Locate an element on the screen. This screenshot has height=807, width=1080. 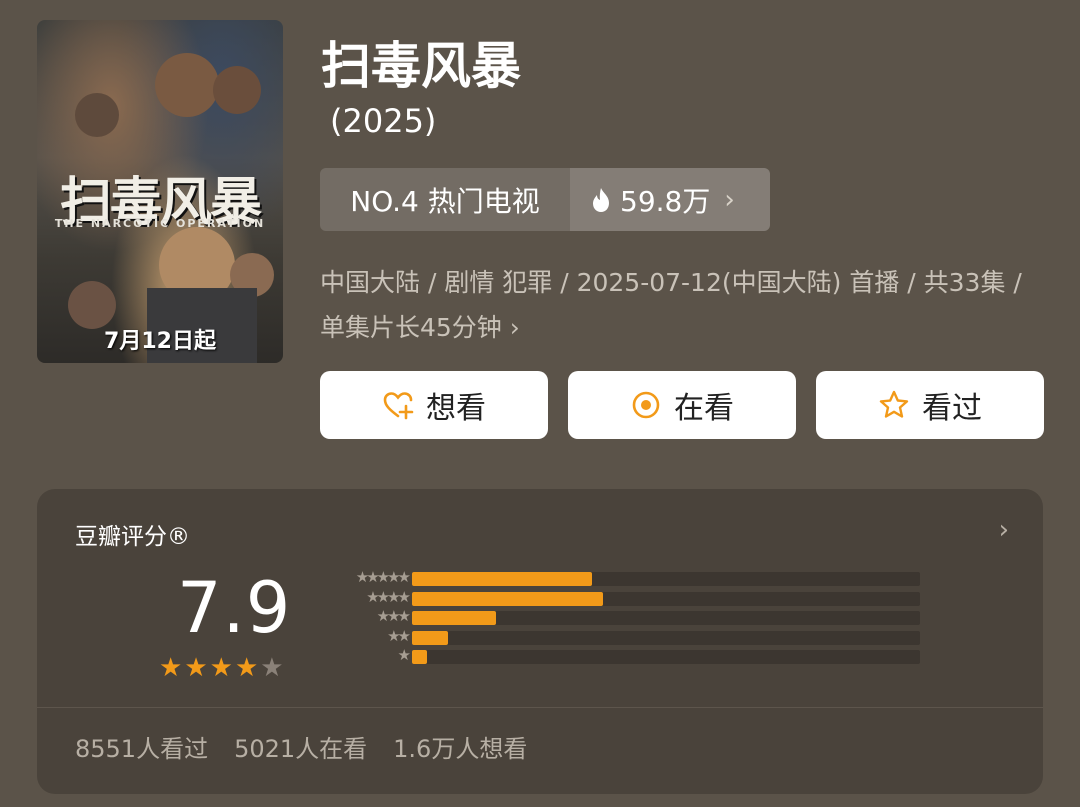
distribution-stars-label: ★ is located at coordinates (404, 655).